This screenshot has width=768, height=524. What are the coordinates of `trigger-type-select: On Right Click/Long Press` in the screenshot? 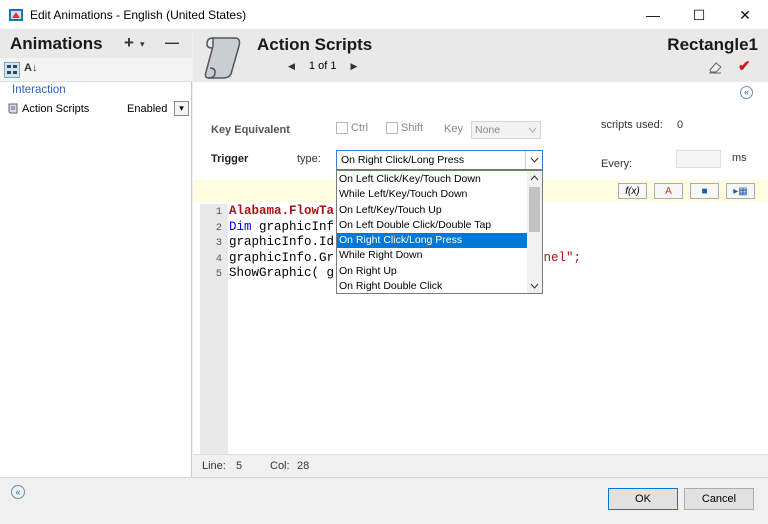 It's located at (439, 160).